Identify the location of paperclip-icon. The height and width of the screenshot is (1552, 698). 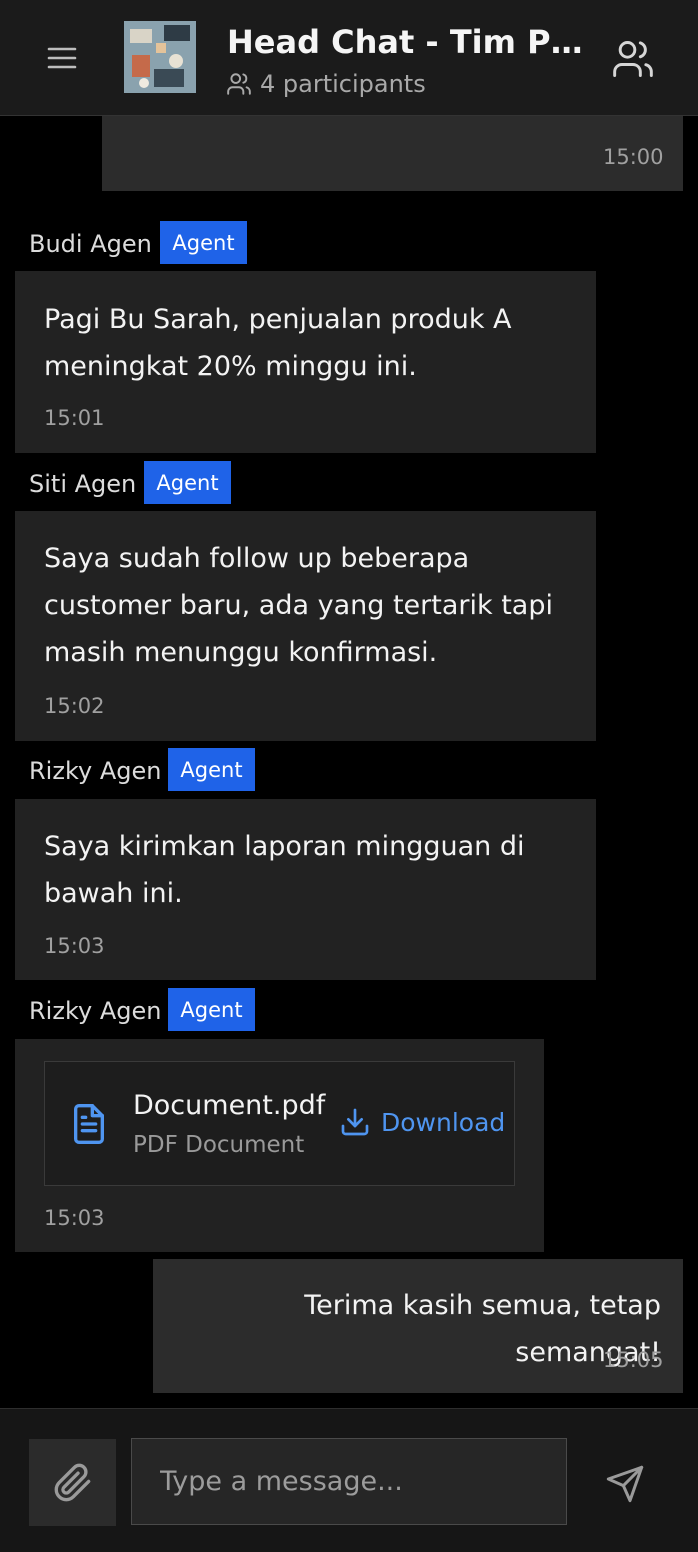
(73, 1483).